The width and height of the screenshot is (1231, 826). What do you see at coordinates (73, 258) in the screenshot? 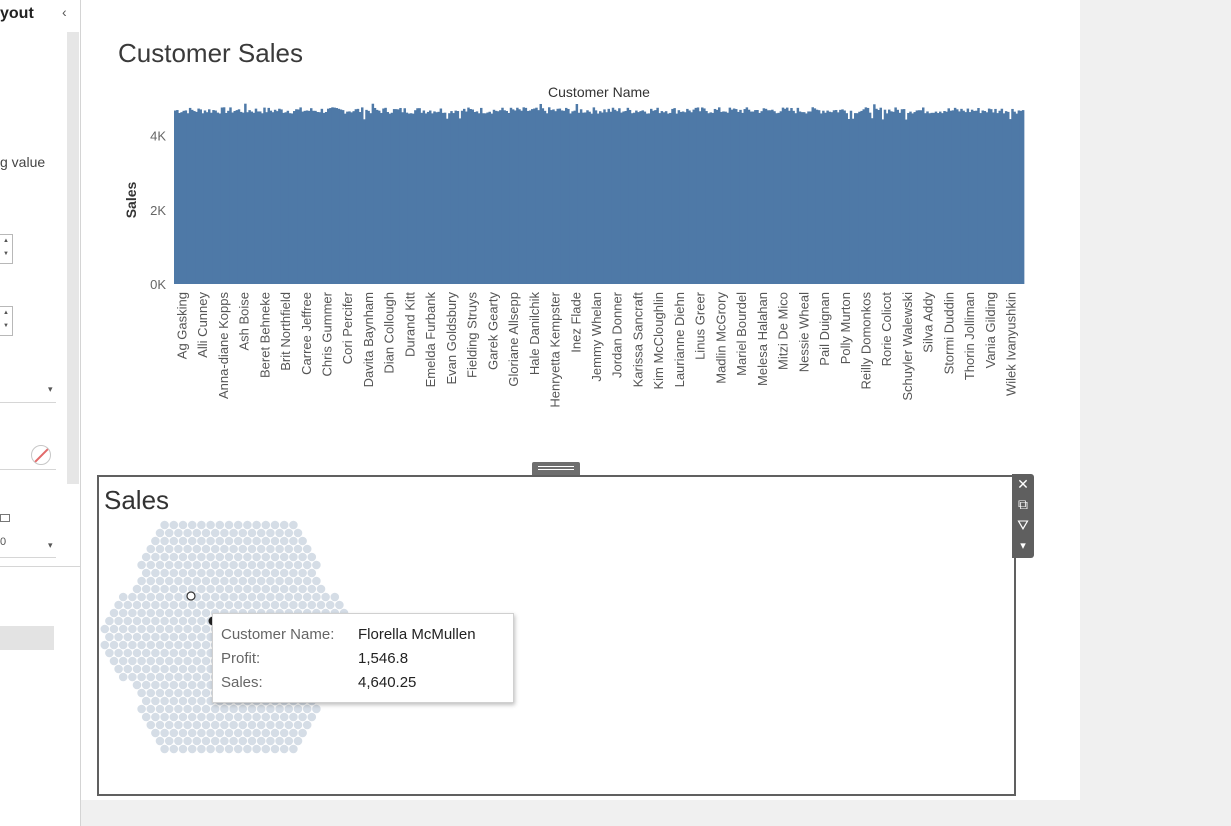
I see `side-panel-scrollbar` at bounding box center [73, 258].